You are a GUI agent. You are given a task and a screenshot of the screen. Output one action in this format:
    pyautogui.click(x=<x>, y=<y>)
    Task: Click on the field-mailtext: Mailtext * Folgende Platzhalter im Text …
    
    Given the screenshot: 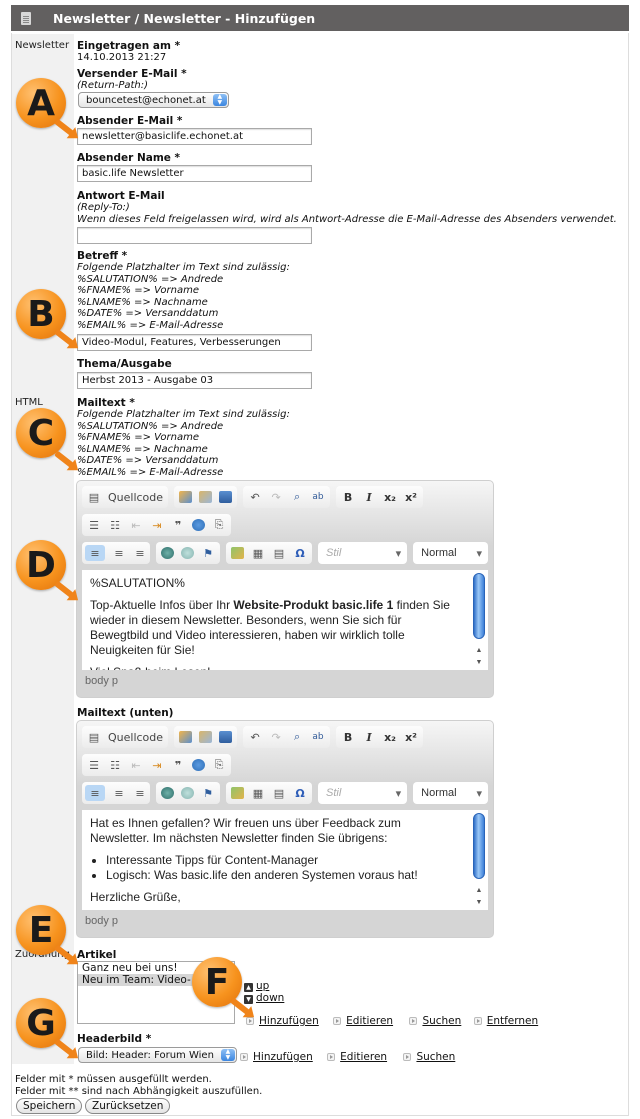 What is the action you would take?
    pyautogui.click(x=183, y=437)
    